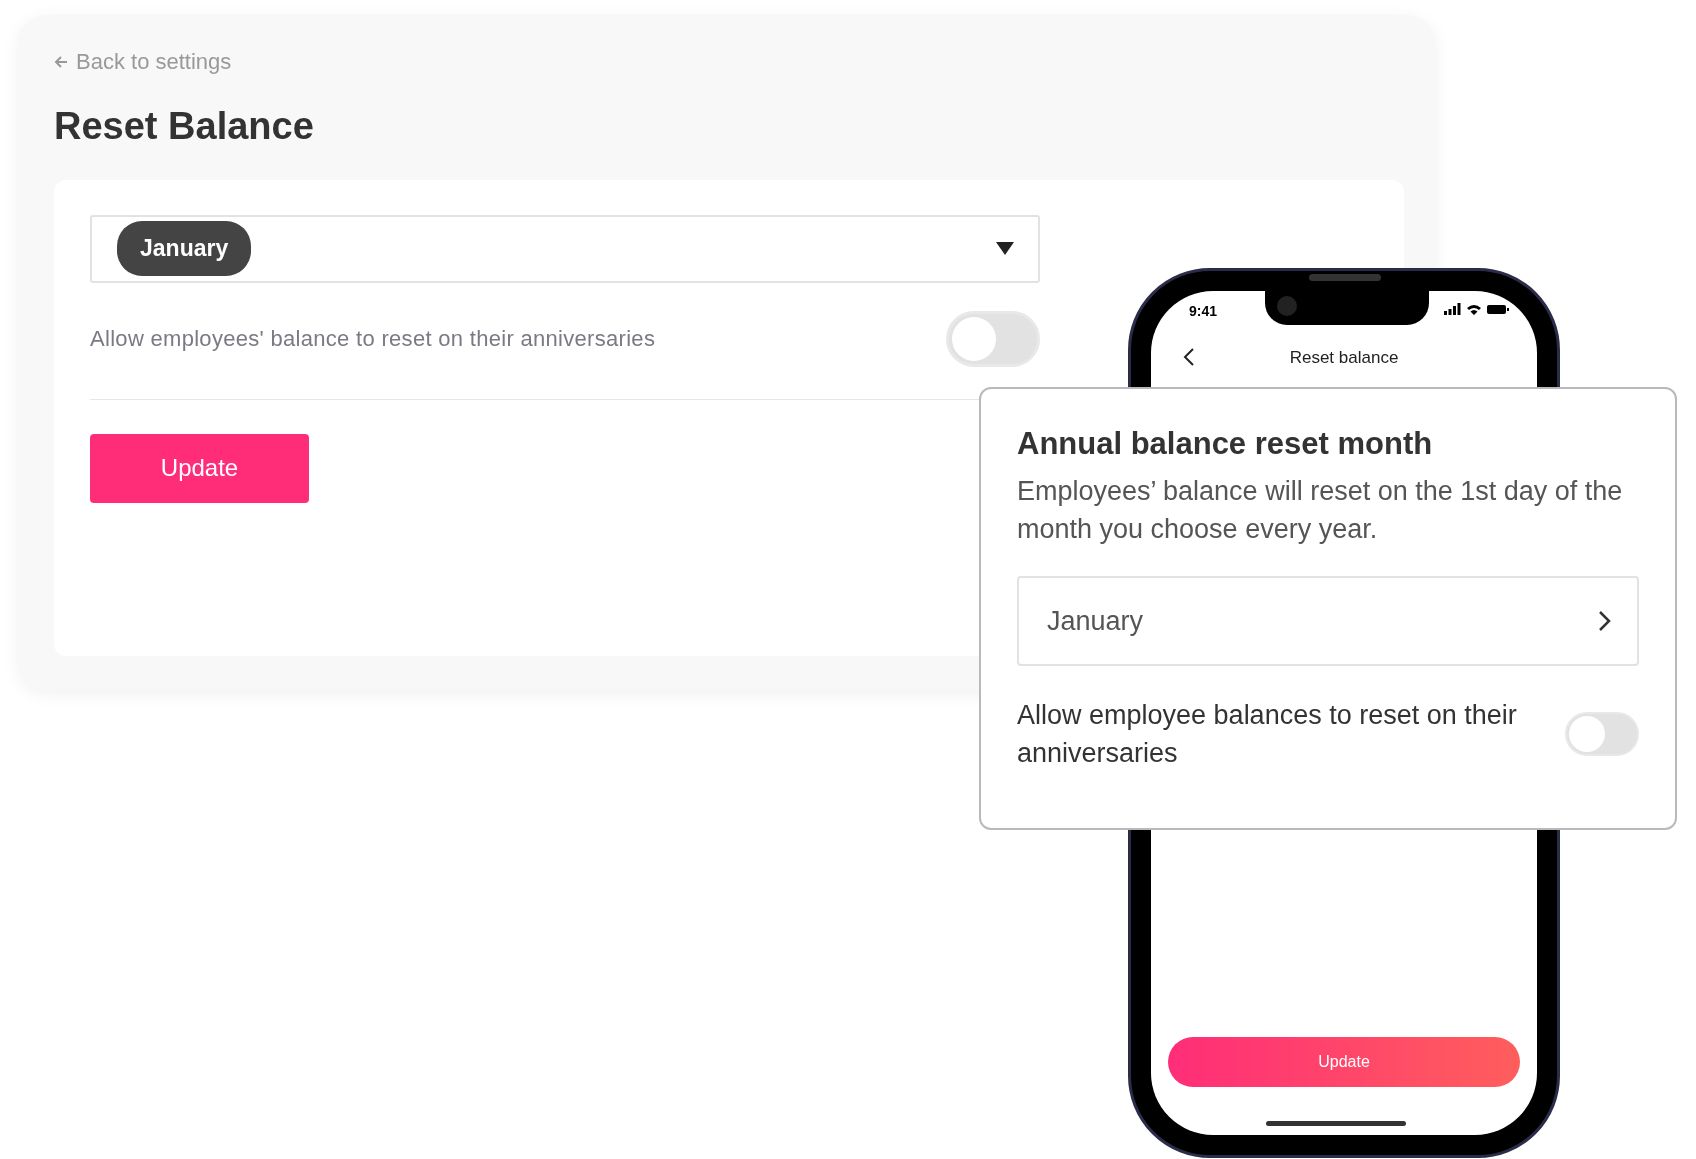 Image resolution: width=1696 pixels, height=1159 pixels. Describe the element at coordinates (1005, 249) in the screenshot. I see `dropdown-caret-icon` at that location.